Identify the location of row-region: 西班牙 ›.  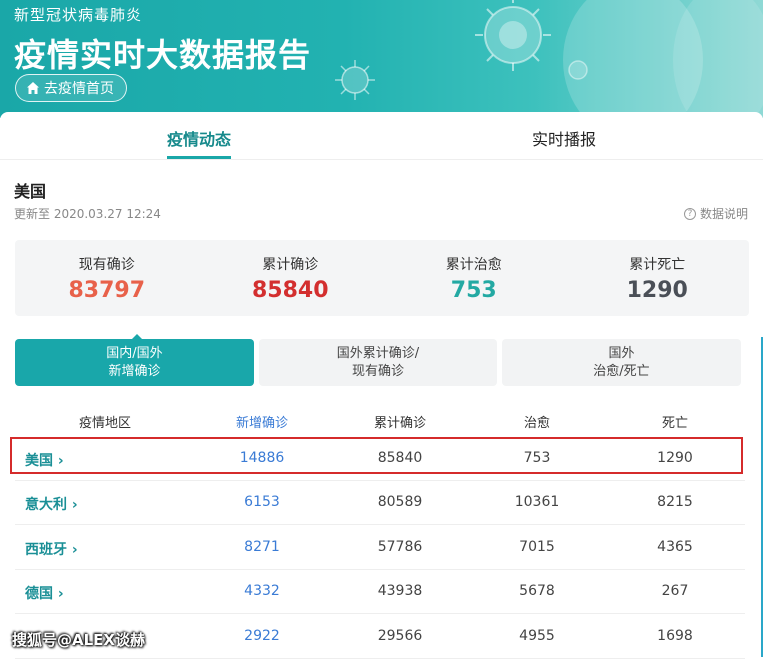
(51, 550).